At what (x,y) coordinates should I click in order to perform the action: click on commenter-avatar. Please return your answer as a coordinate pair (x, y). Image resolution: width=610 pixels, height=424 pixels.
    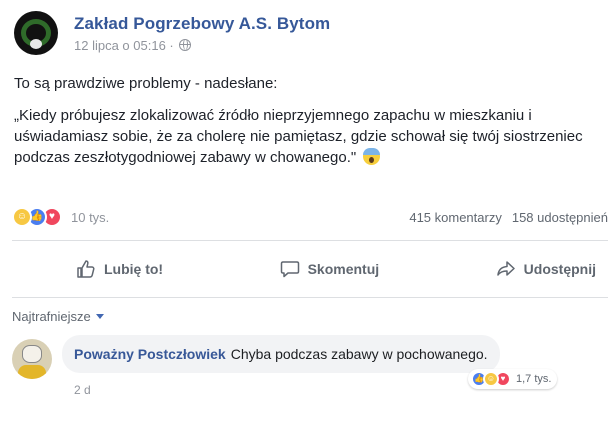
    Looking at the image, I should click on (32, 359).